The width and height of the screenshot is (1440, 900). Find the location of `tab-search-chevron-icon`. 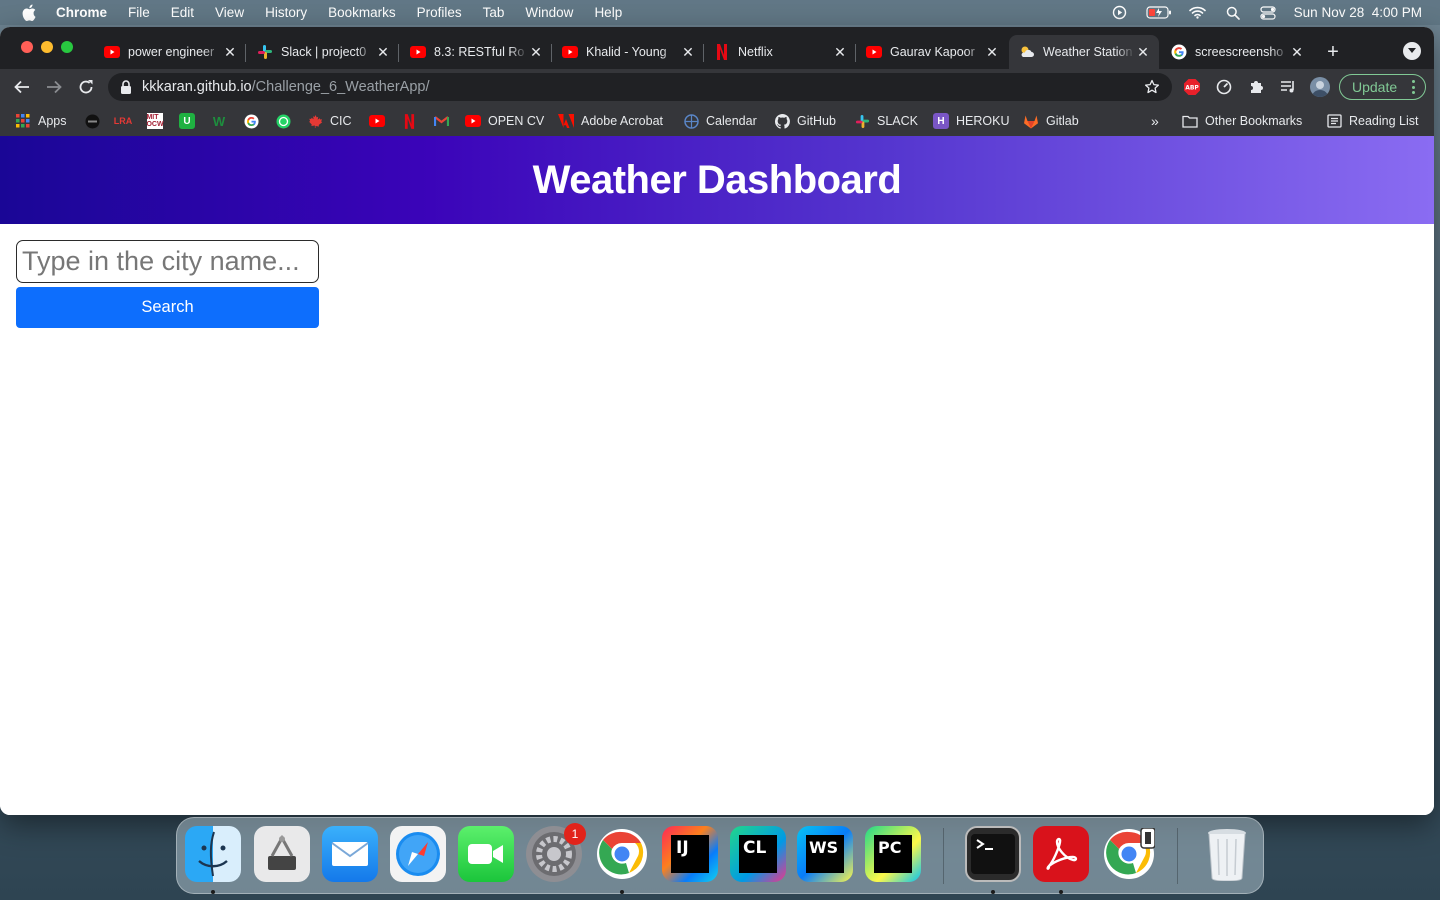

tab-search-chevron-icon is located at coordinates (1412, 51).